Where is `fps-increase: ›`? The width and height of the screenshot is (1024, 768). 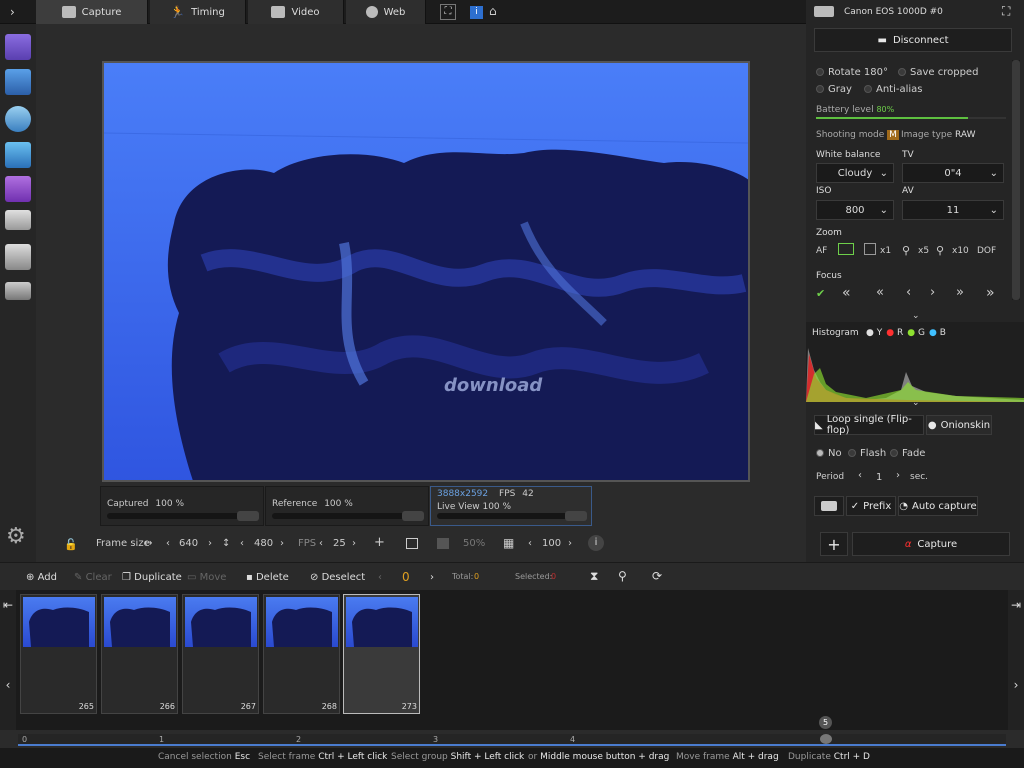 fps-increase: › is located at coordinates (354, 543).